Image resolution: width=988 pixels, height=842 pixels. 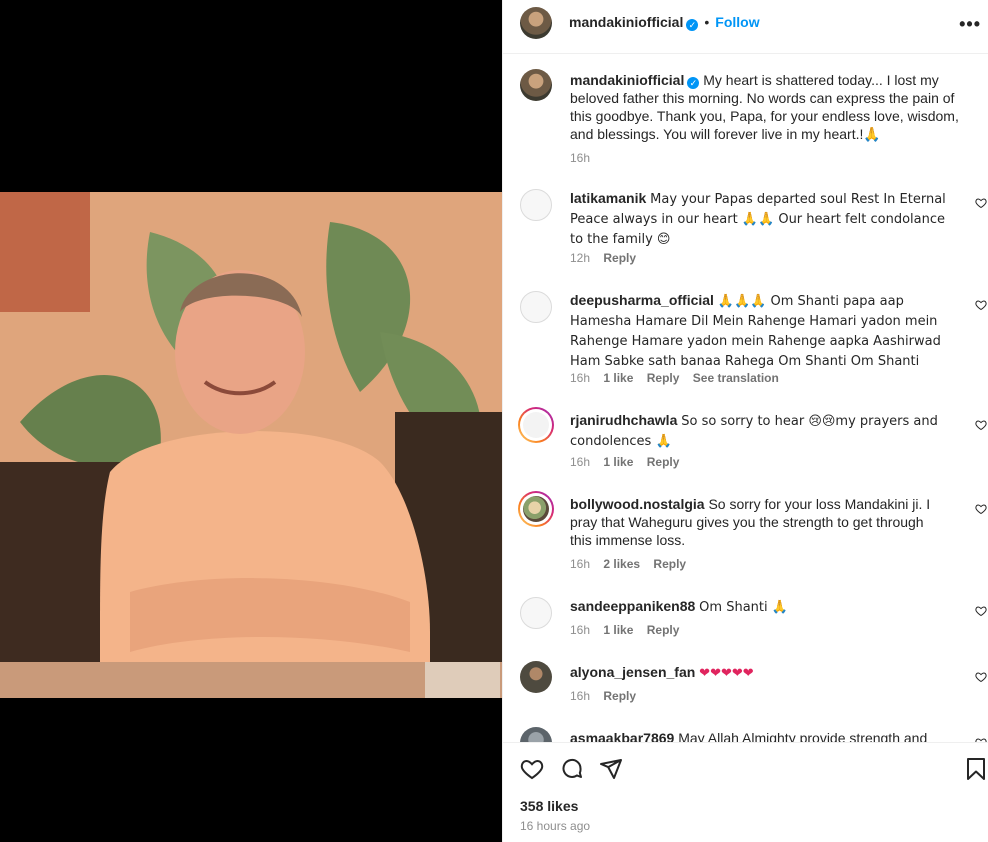 I want to click on comment-meta: 16h 2 likes Reply, so click(x=633, y=564).